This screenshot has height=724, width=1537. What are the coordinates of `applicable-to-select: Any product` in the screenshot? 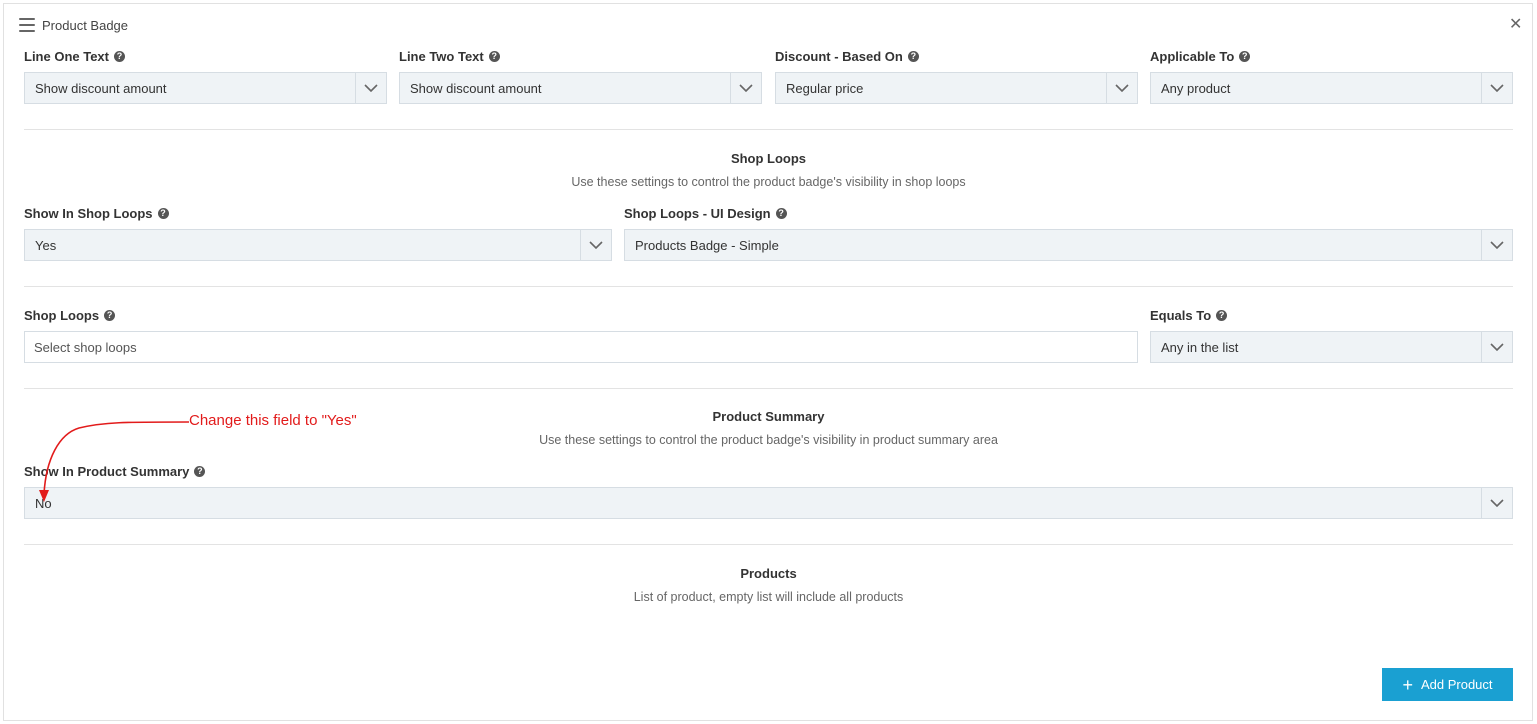 It's located at (1331, 88).